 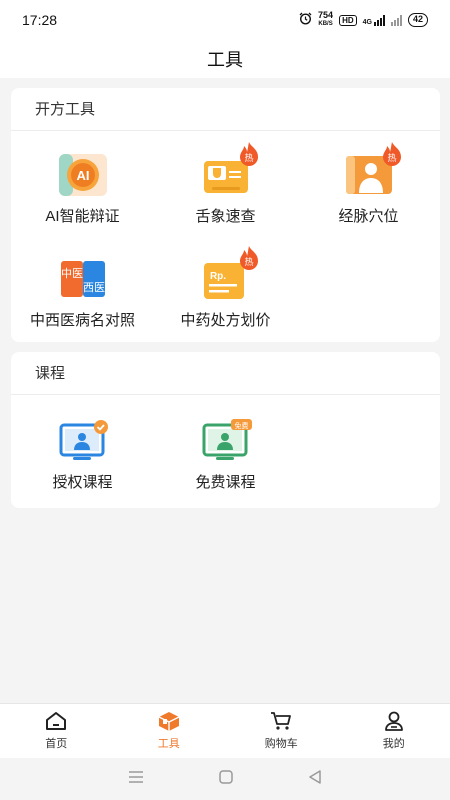 What do you see at coordinates (82, 216) in the screenshot?
I see `tool-label: AI智能辩证` at bounding box center [82, 216].